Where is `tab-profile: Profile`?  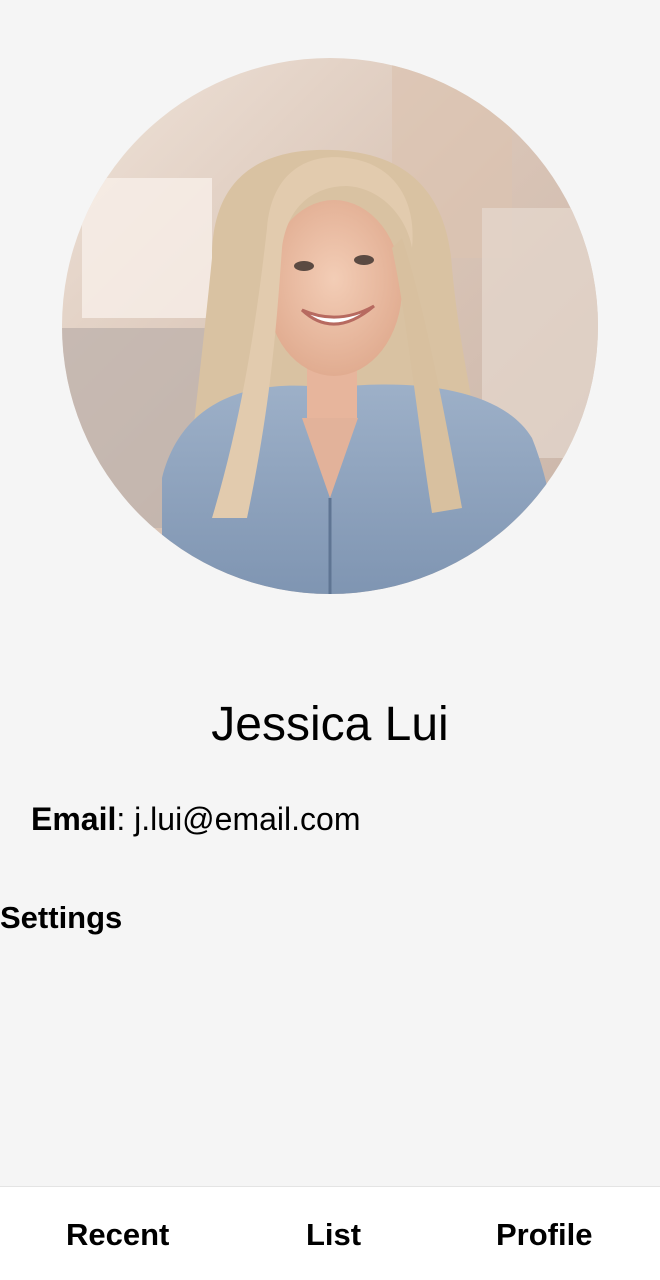 tab-profile: Profile is located at coordinates (544, 1235).